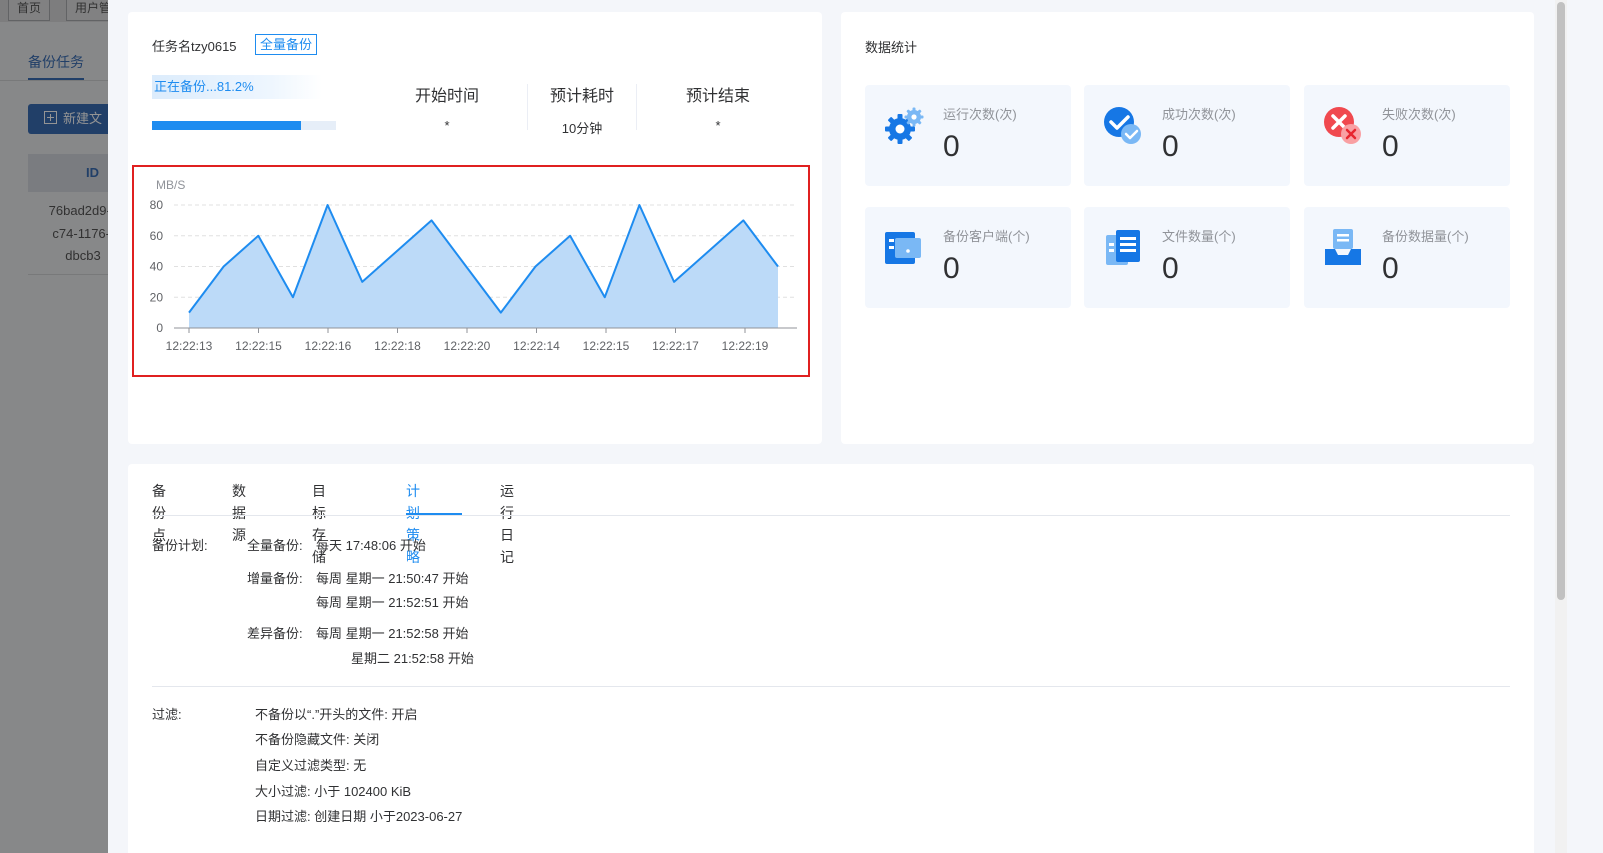 This screenshot has height=853, width=1603. I want to click on stat-card-run-count: 运行次数(次) 0, so click(968, 135).